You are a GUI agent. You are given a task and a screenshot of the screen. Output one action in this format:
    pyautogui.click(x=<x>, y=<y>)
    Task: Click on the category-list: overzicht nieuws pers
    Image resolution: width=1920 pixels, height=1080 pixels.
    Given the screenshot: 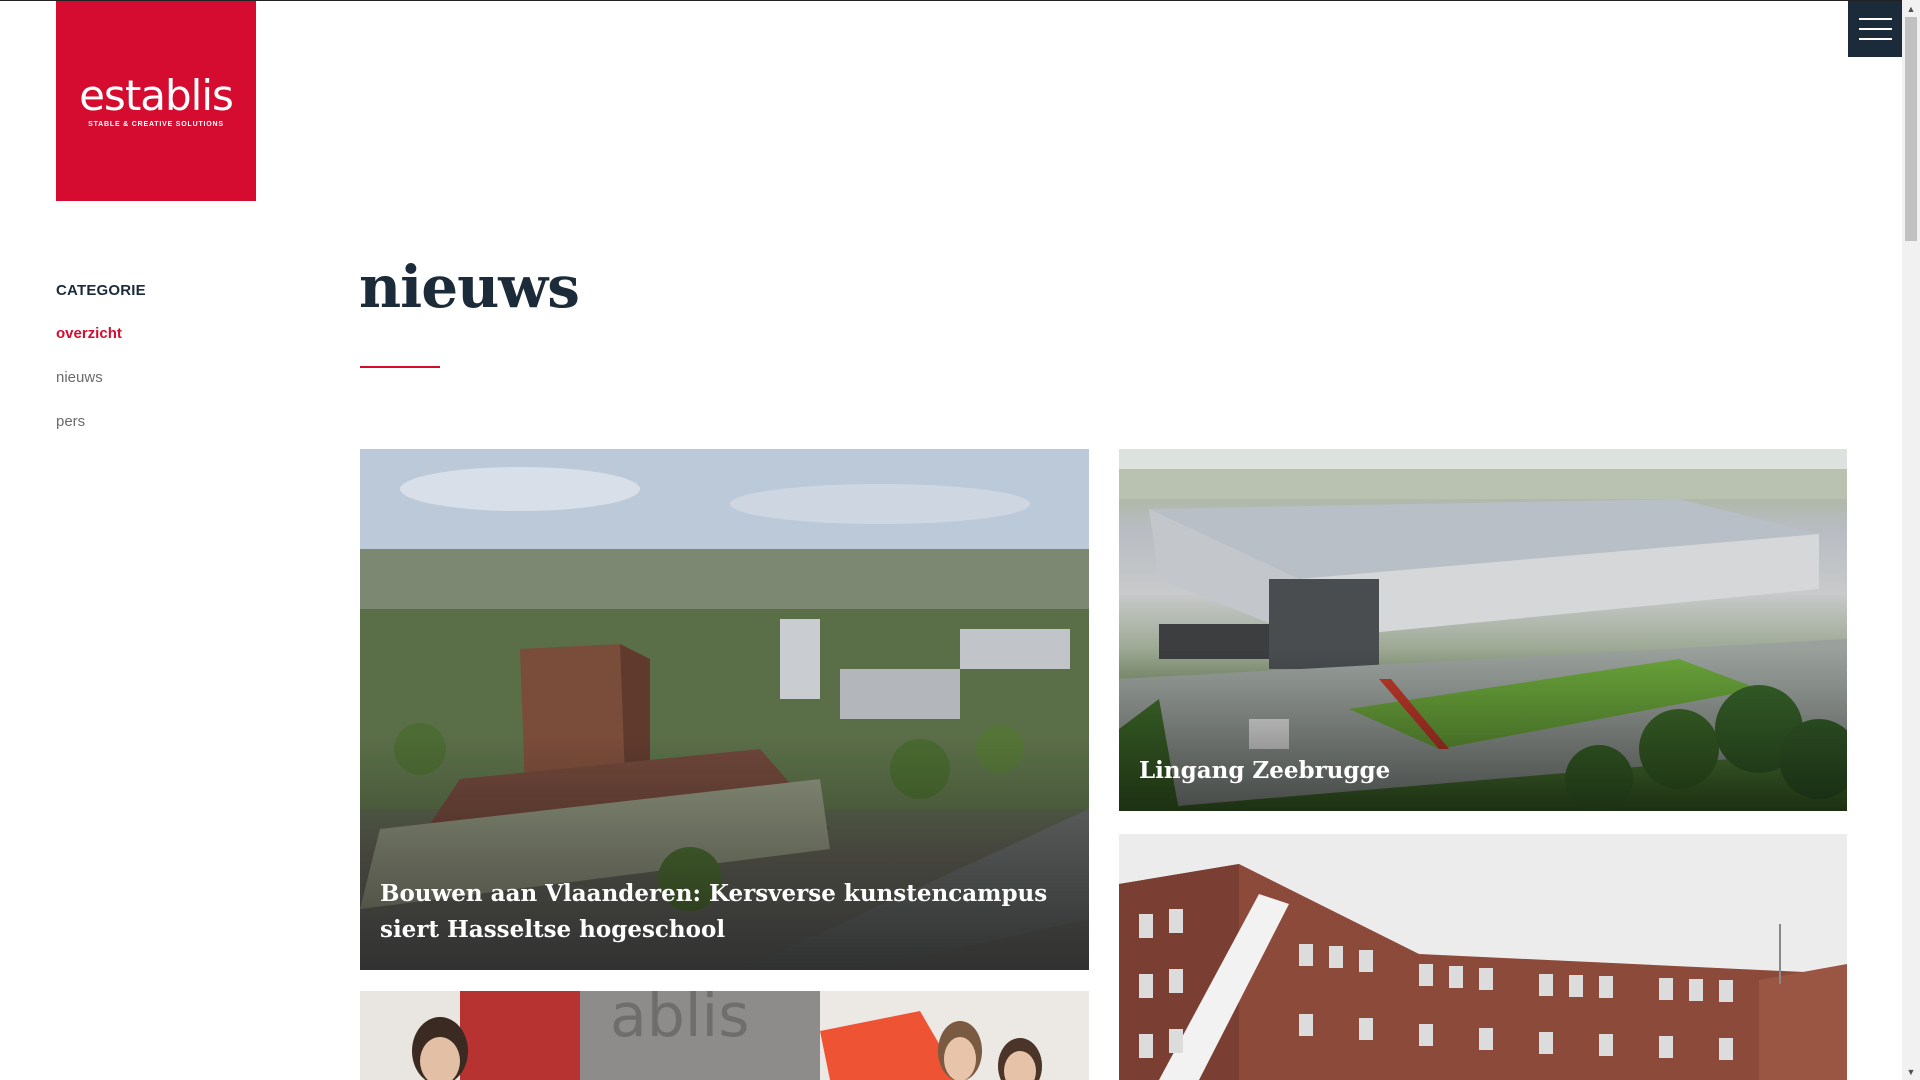 What is the action you would take?
    pyautogui.click(x=176, y=378)
    